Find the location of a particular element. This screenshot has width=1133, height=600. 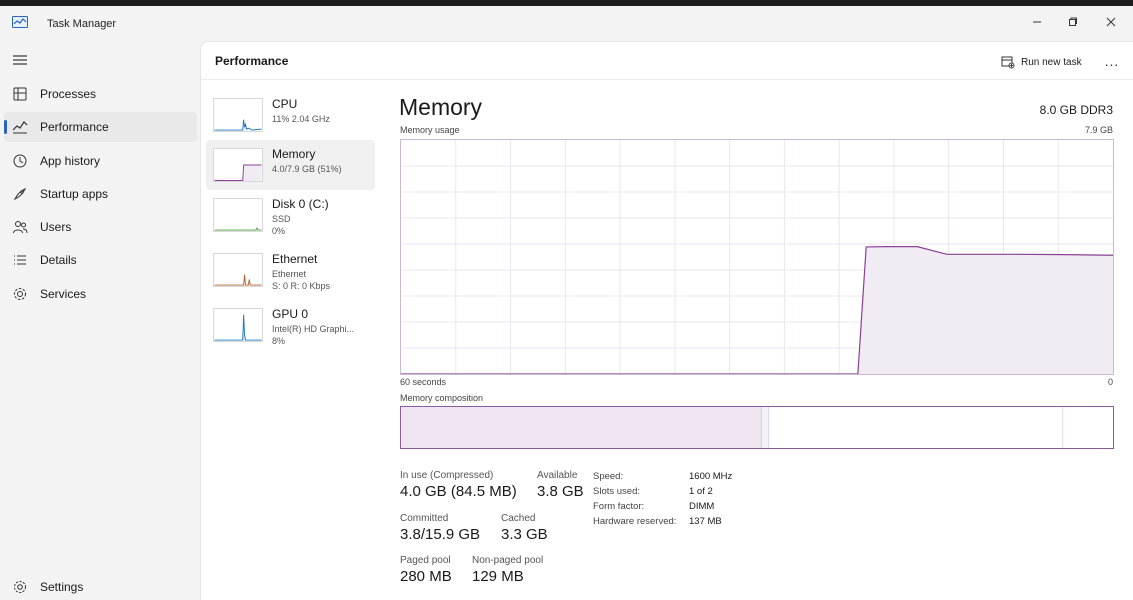

task-manager-icon is located at coordinates (20, 22).